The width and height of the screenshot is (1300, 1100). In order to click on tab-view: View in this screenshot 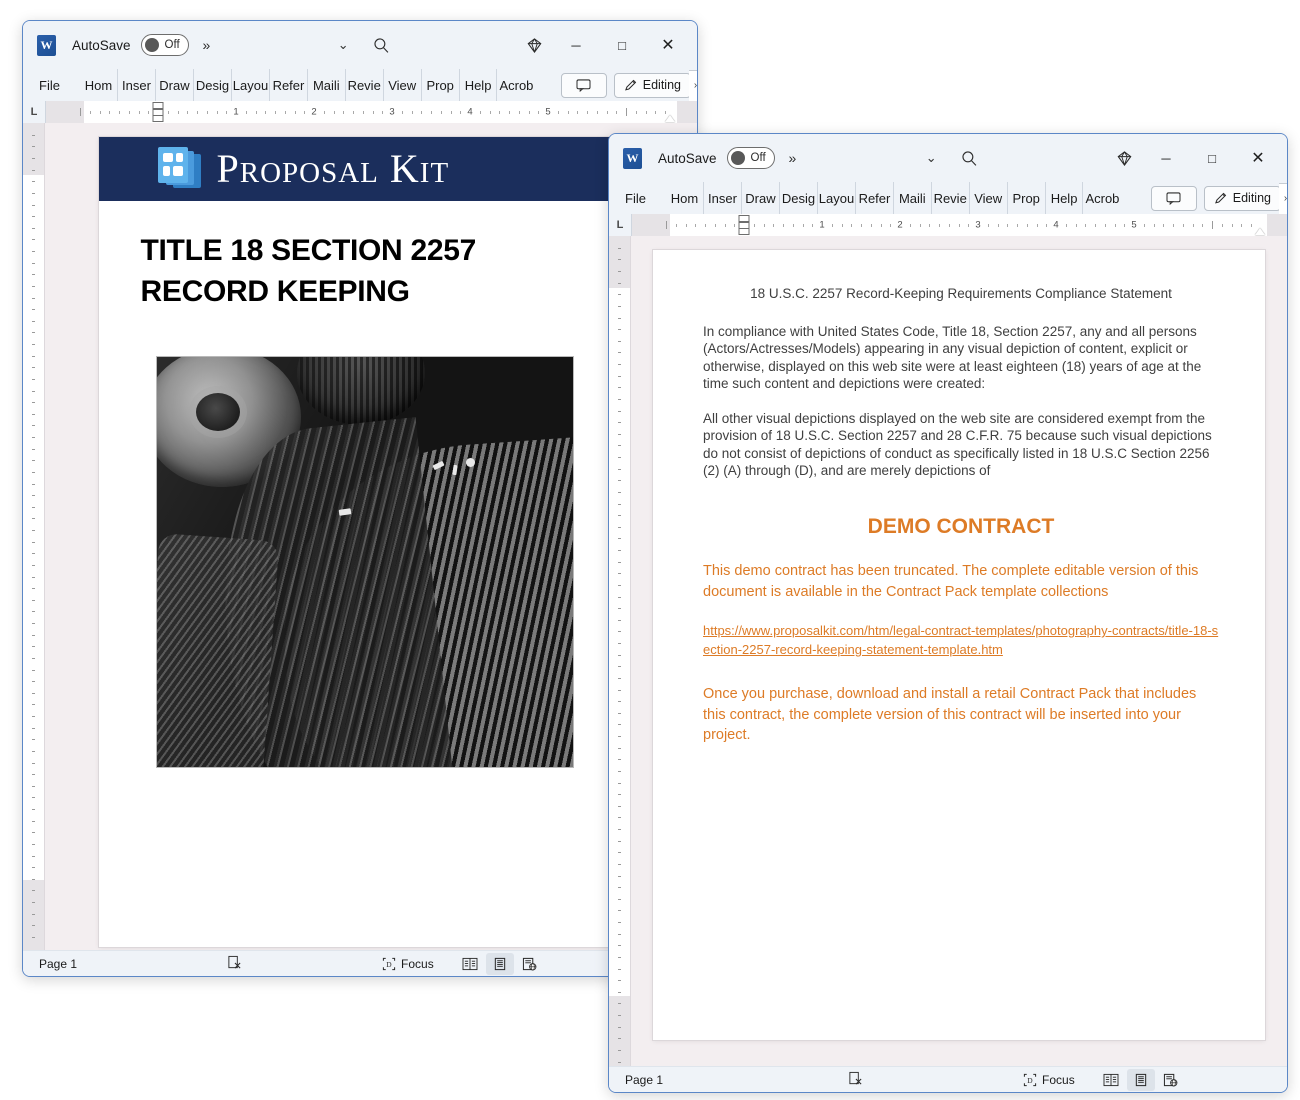, I will do `click(403, 85)`.